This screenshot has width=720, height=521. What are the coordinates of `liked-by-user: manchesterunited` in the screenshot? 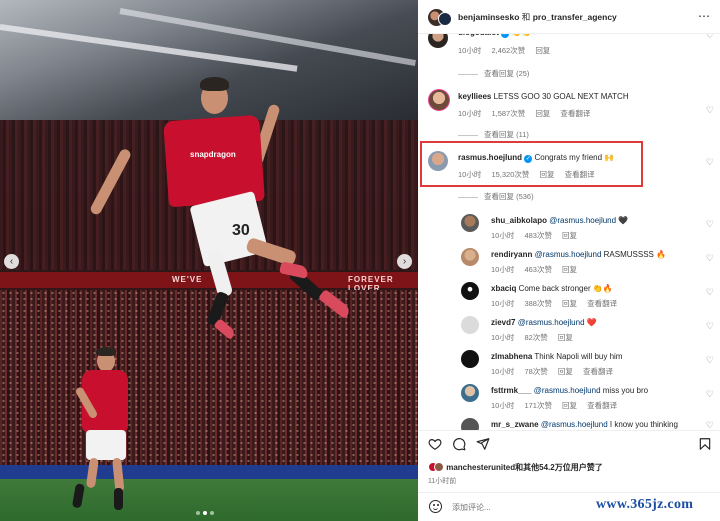 It's located at (480, 467).